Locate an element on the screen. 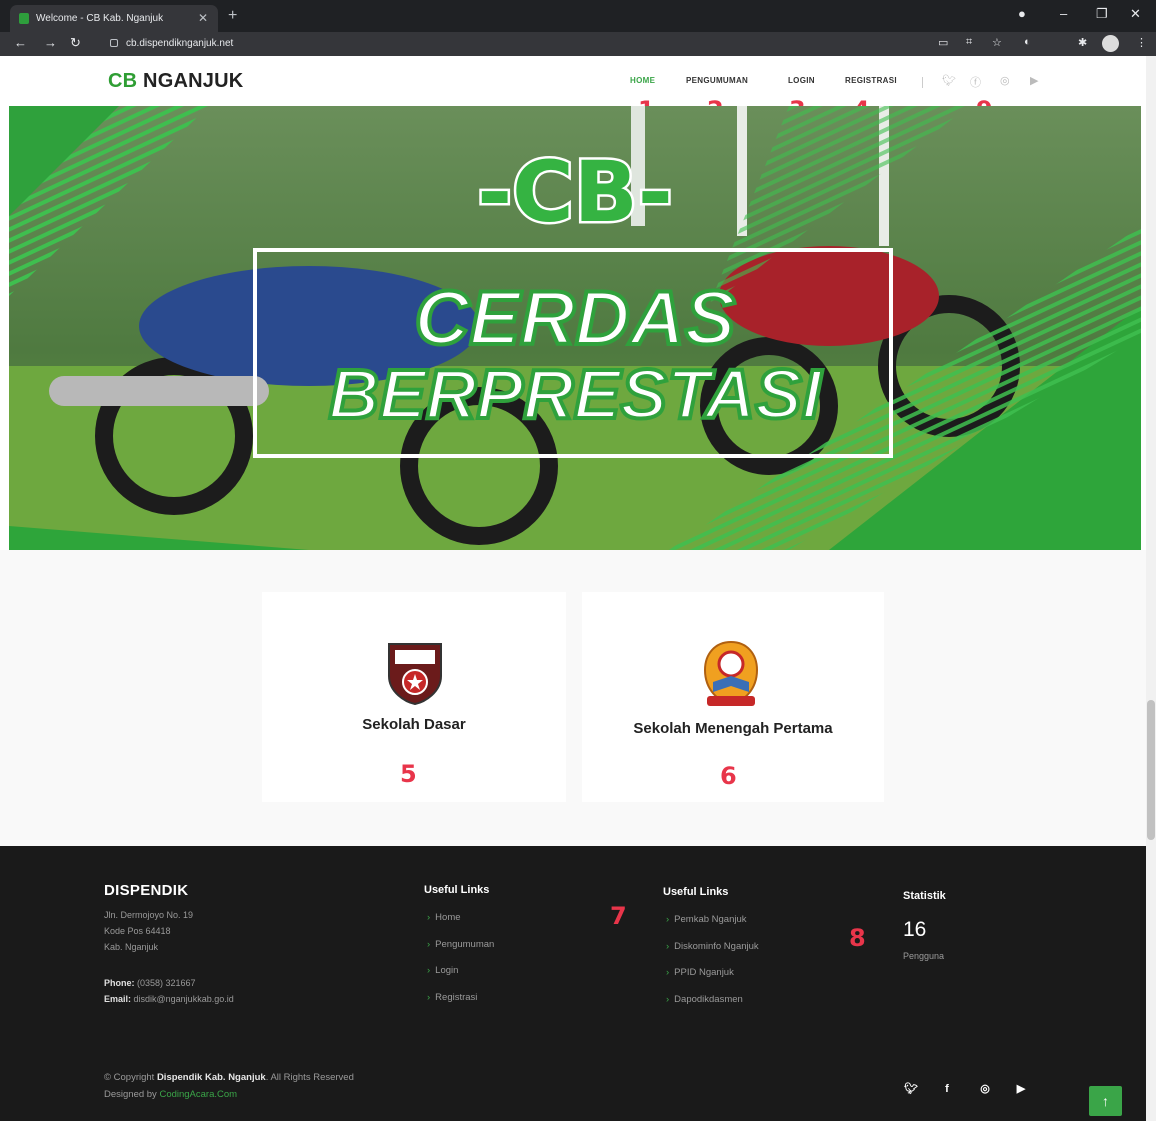  new-tab-icon: + is located at coordinates (232, 16).